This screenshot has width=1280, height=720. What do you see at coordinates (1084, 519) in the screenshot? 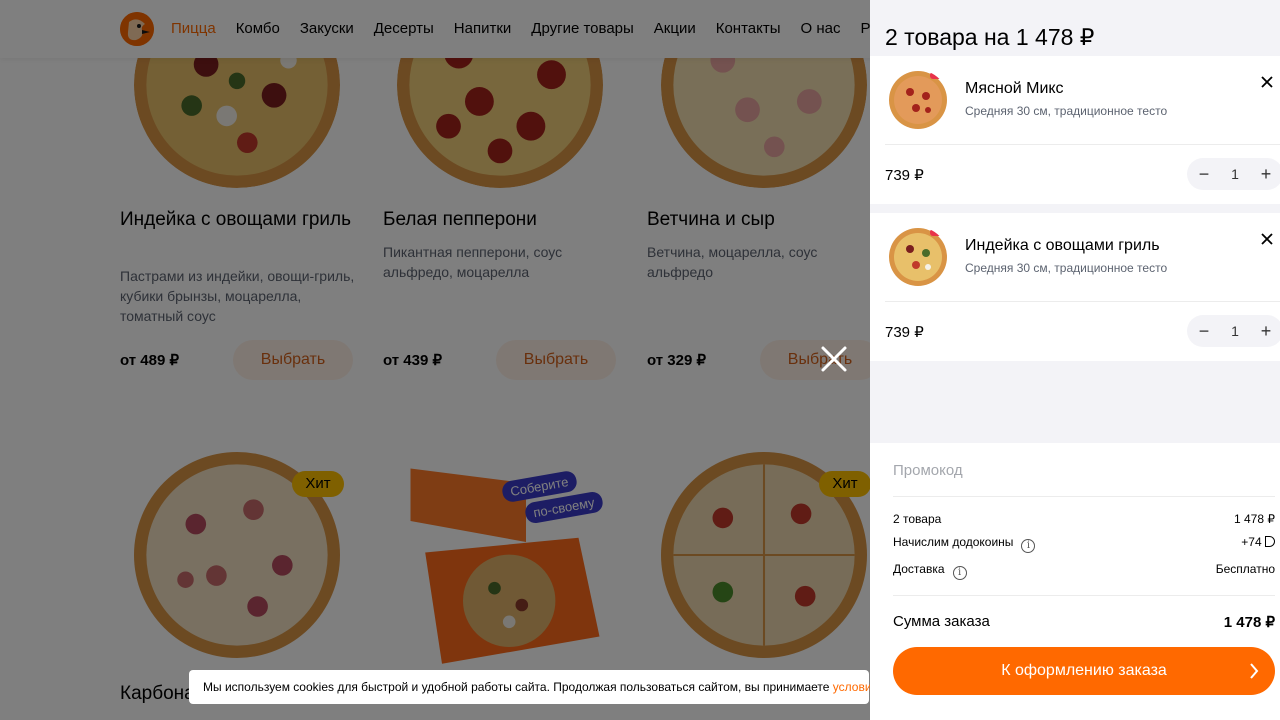
I see `summary-items-row: 2 товара 1 478 ₽` at bounding box center [1084, 519].